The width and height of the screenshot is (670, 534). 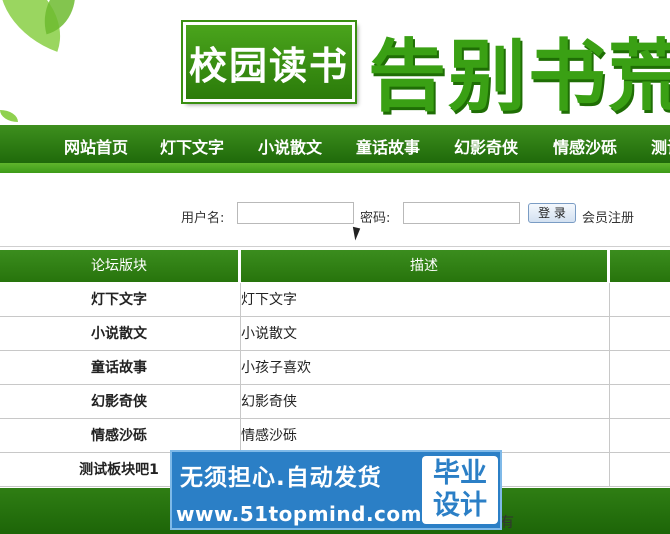 I want to click on column-header-extra, so click(x=640, y=266).